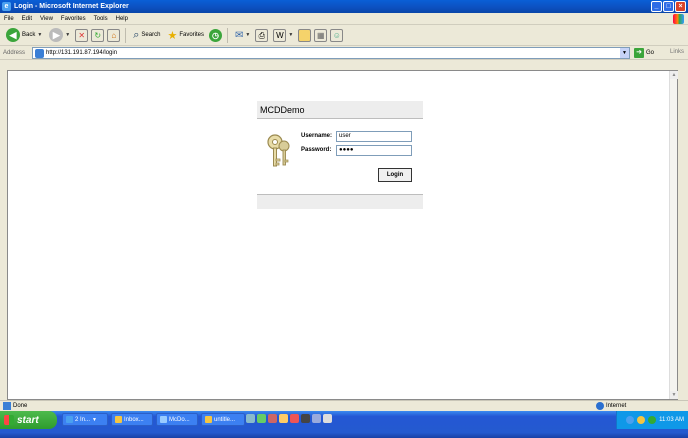 The width and height of the screenshot is (688, 438). Describe the element at coordinates (289, 418) in the screenshot. I see `quick-launch` at that location.